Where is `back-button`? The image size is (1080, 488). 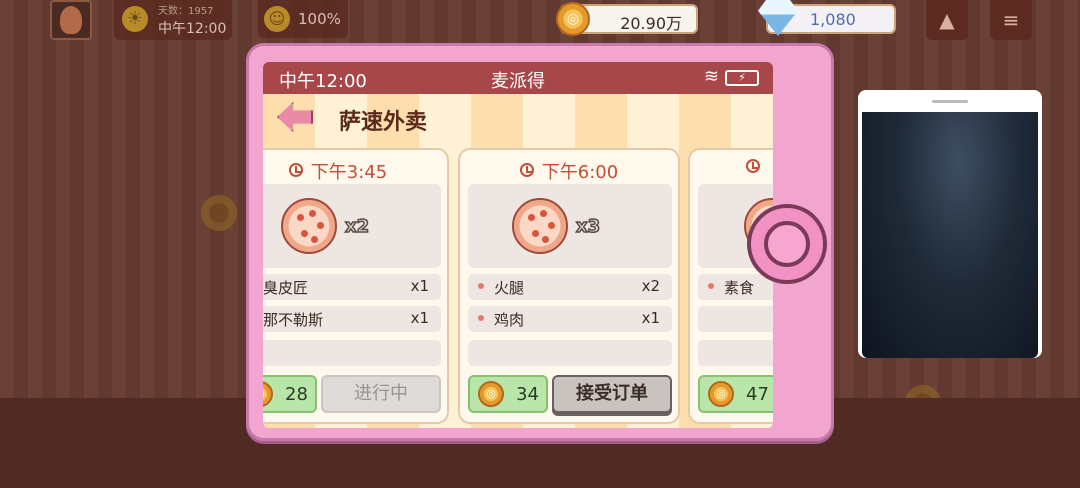
back-button is located at coordinates (295, 118).